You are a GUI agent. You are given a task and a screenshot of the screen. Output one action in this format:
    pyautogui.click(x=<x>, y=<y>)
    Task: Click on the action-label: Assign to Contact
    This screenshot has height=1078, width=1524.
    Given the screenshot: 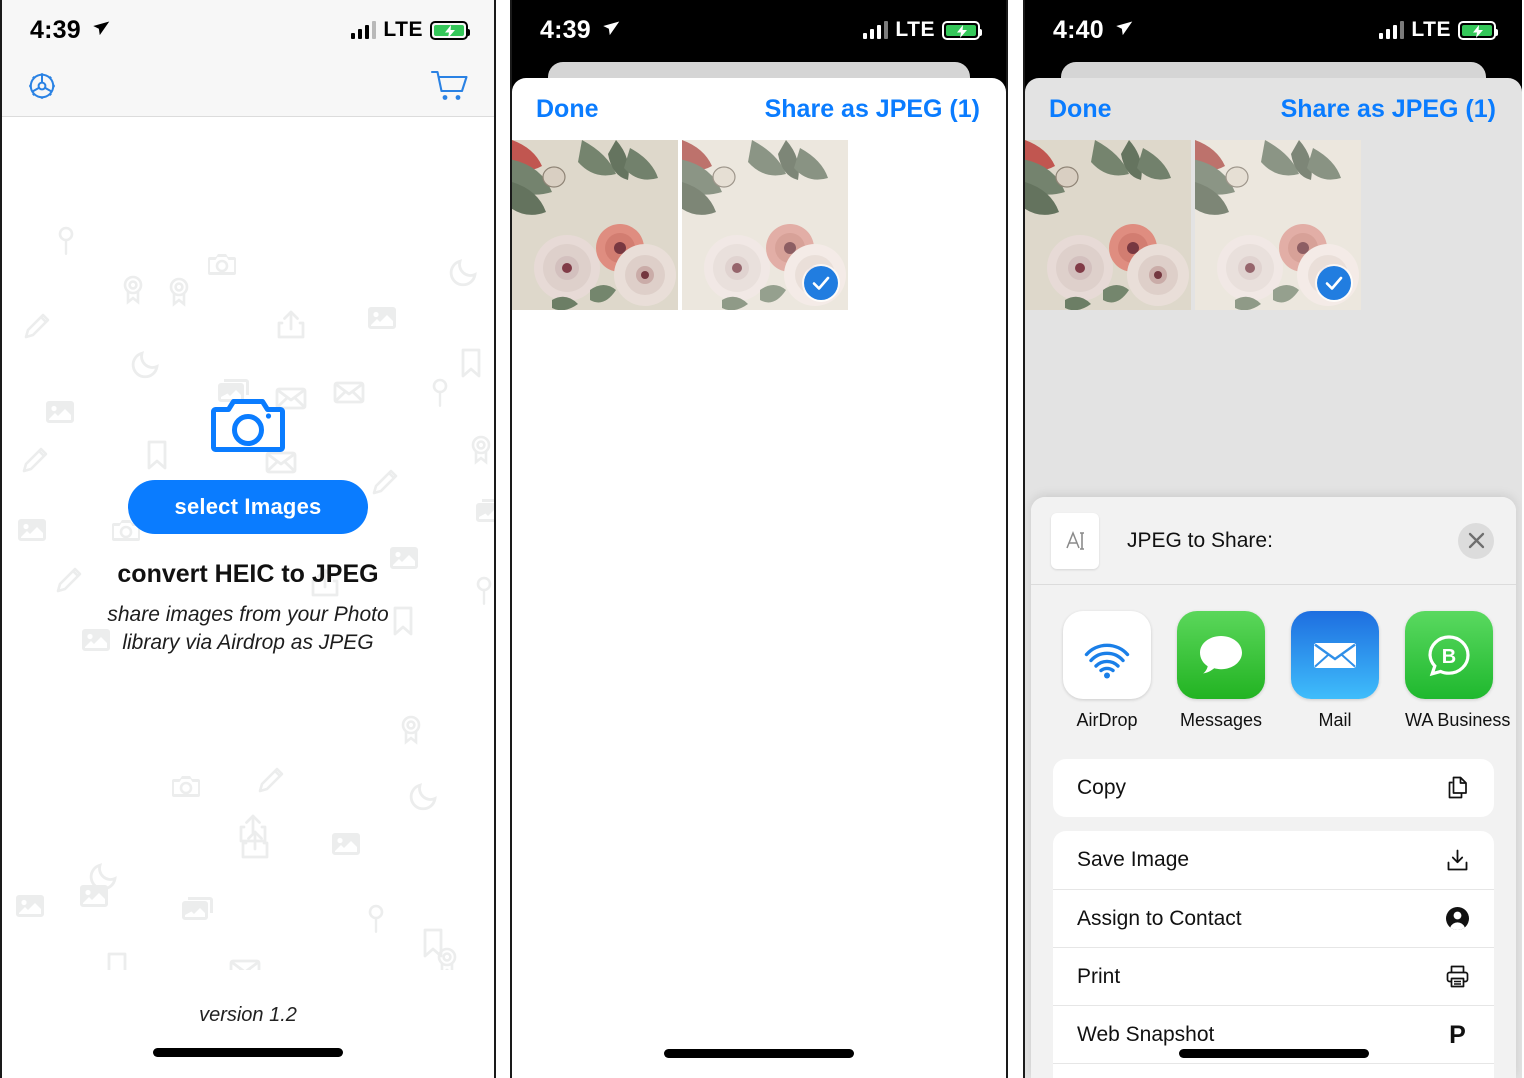 What is the action you would take?
    pyautogui.click(x=1159, y=918)
    